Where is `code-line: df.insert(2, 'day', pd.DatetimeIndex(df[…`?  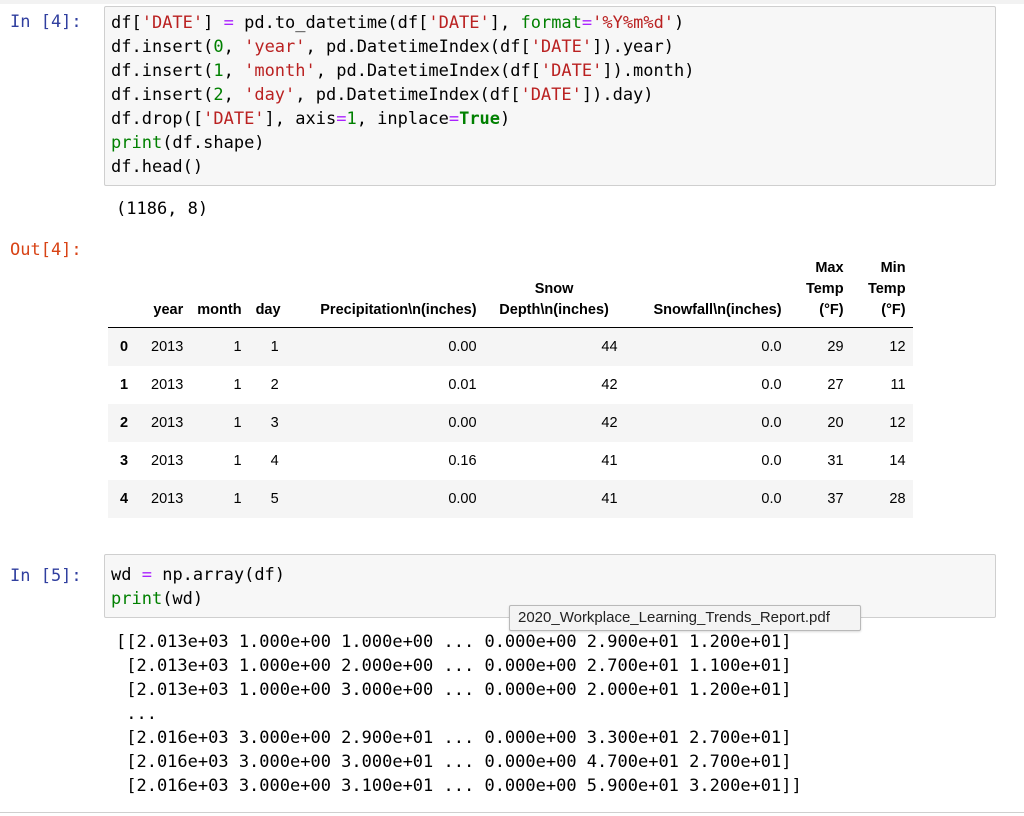 code-line: df.insert(2, 'day', pd.DatetimeIndex(df[… is located at coordinates (382, 95).